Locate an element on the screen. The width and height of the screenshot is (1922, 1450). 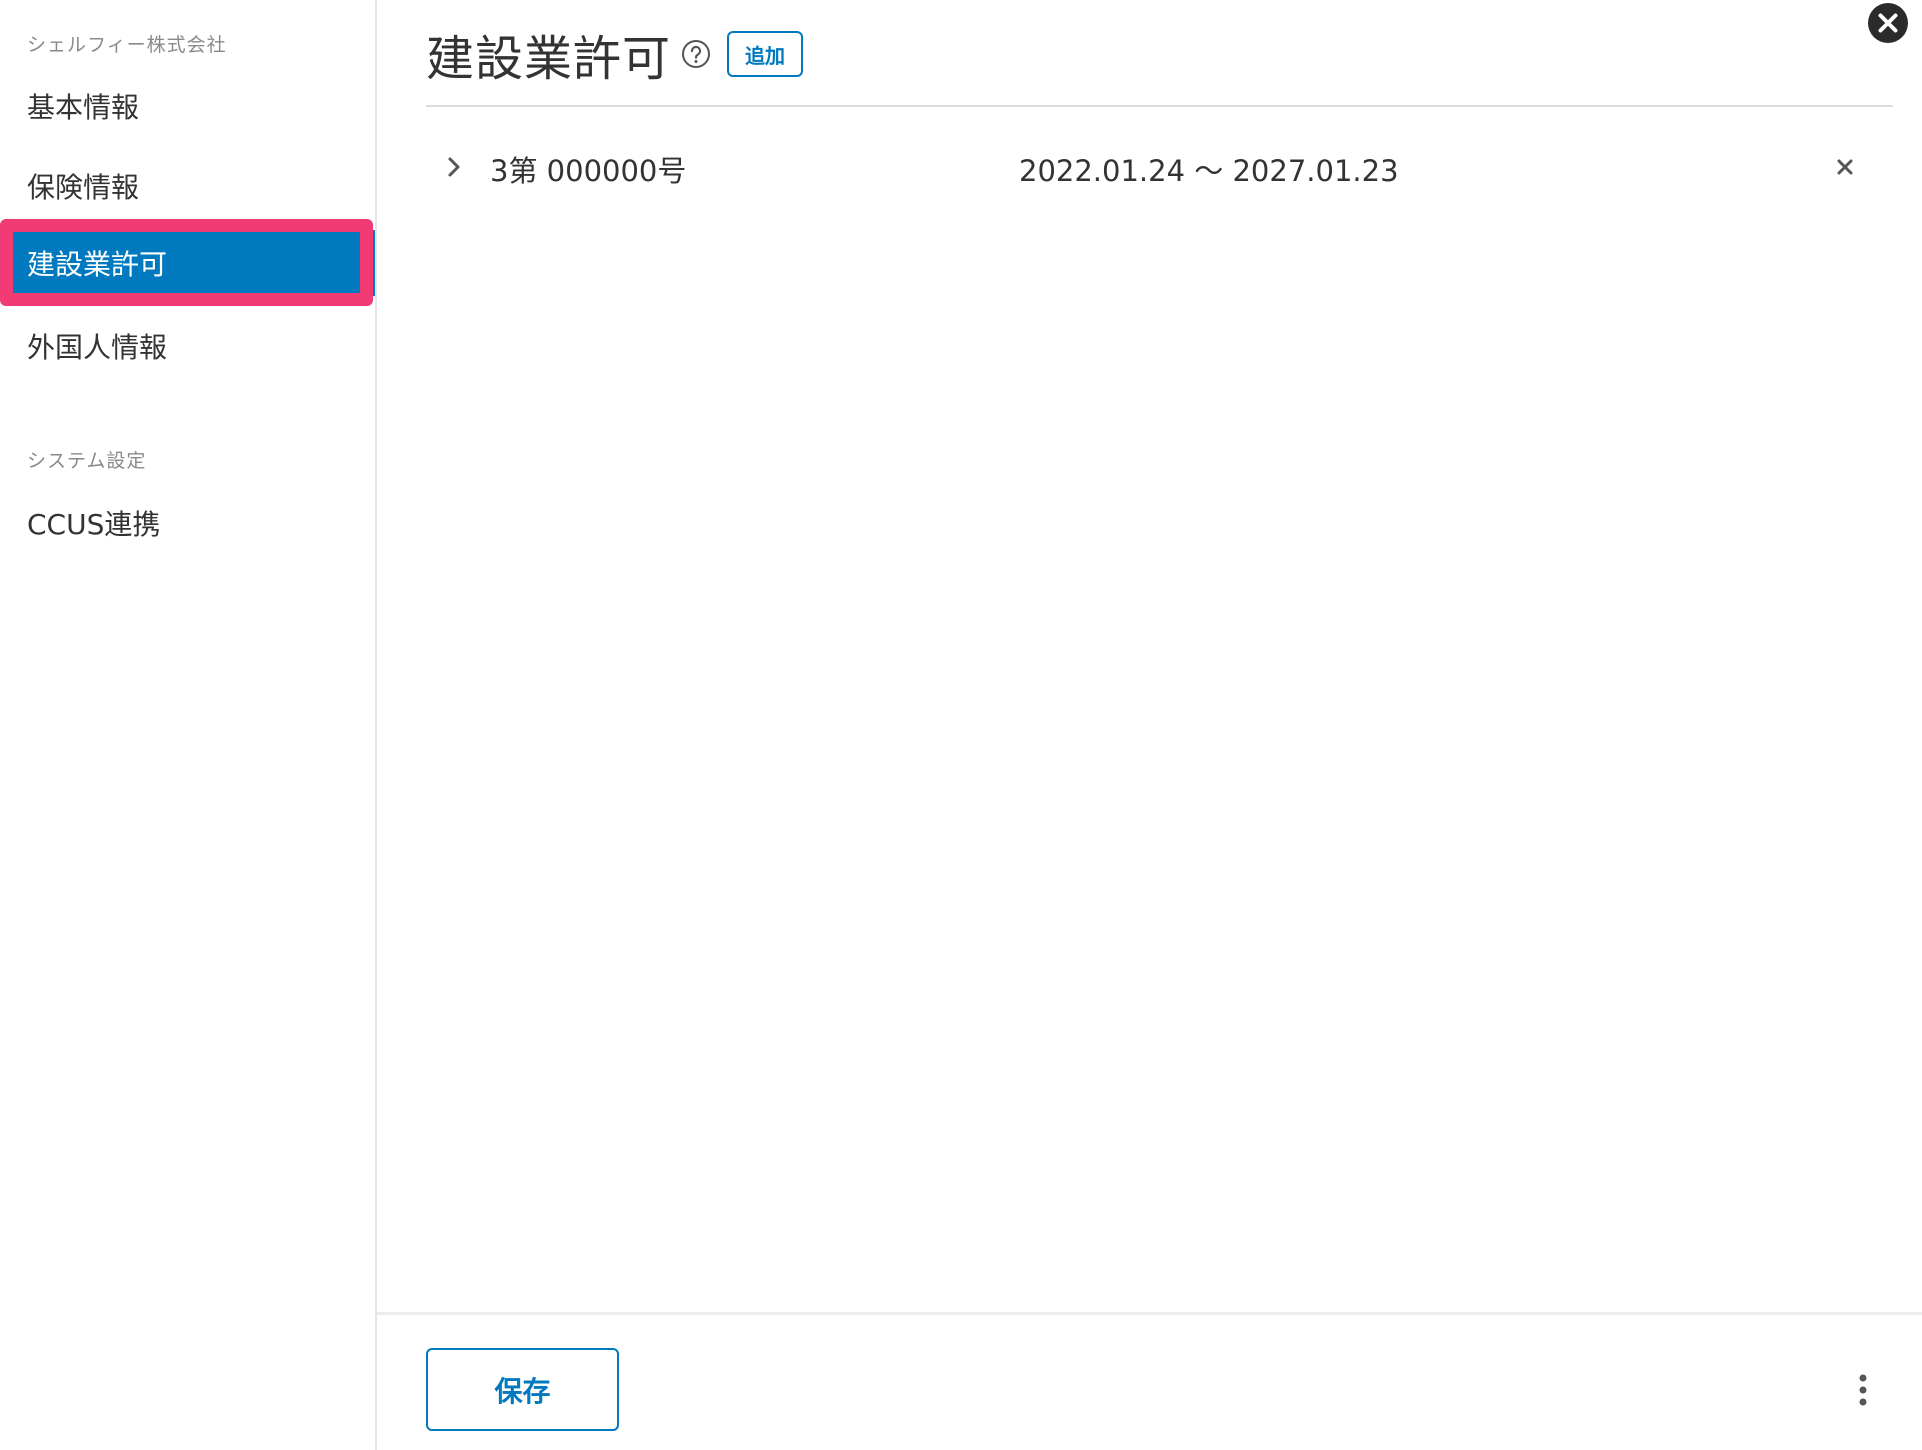
sidebar-section-system: システム設定 is located at coordinates (87, 461).